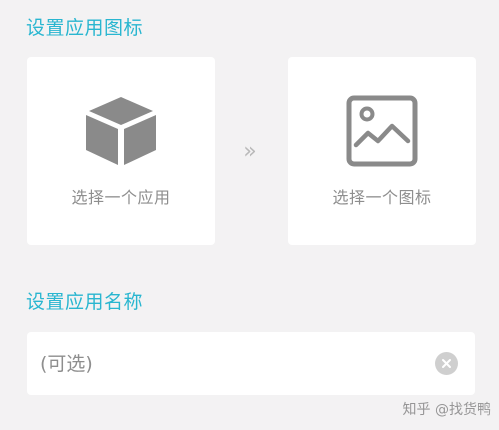 The width and height of the screenshot is (499, 430). What do you see at coordinates (121, 197) in the screenshot?
I see `select-app-label: 选择一个应用` at bounding box center [121, 197].